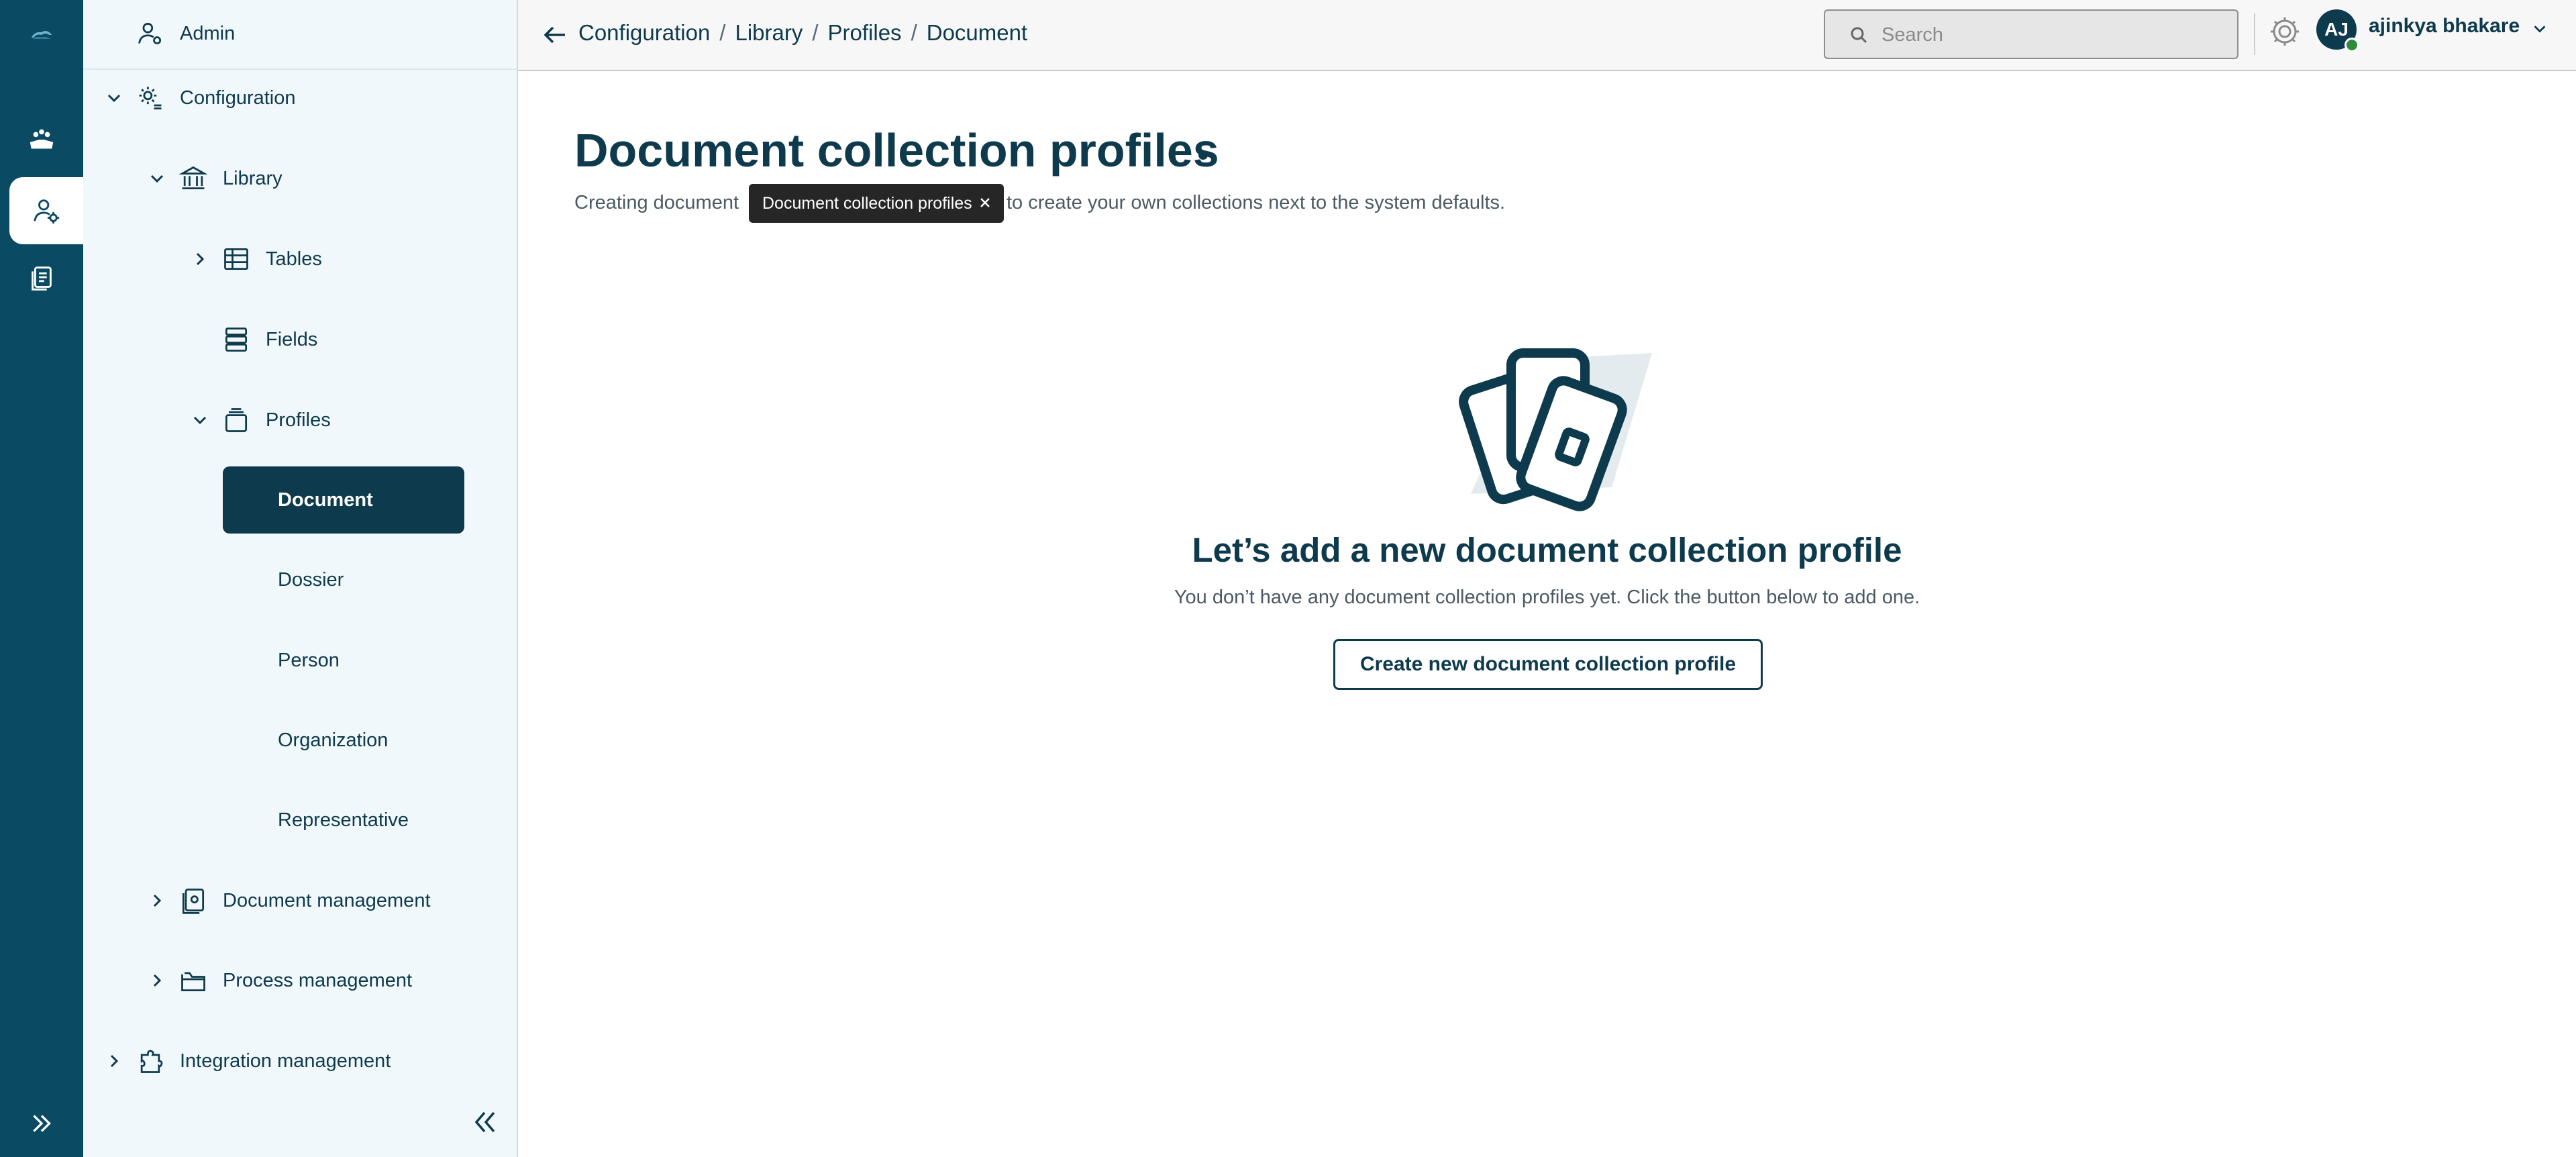 This screenshot has height=1157, width=2576. What do you see at coordinates (656, 202) in the screenshot?
I see `page-description: Creating document` at bounding box center [656, 202].